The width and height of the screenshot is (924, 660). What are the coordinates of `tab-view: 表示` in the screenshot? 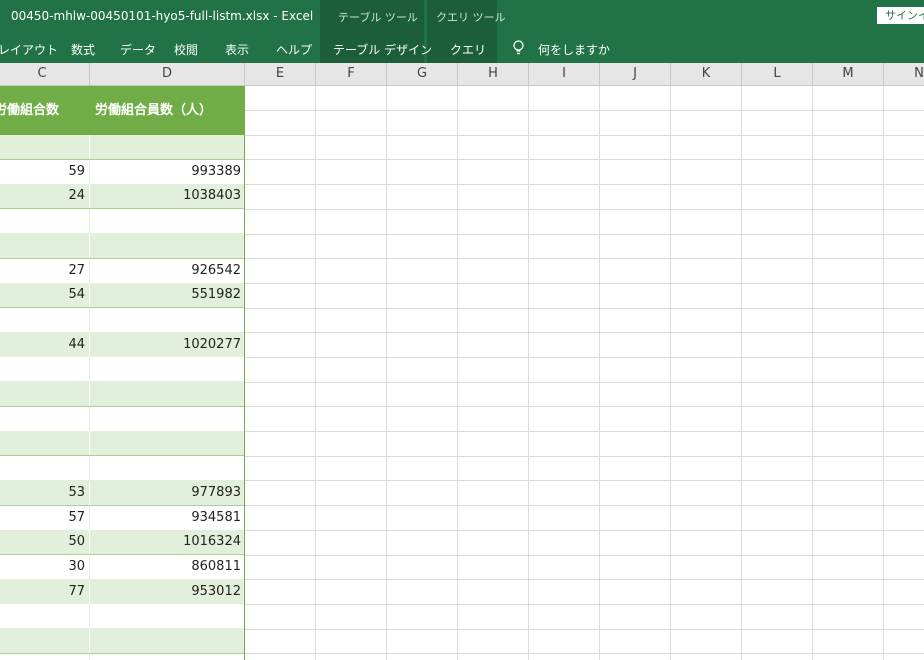 It's located at (237, 49).